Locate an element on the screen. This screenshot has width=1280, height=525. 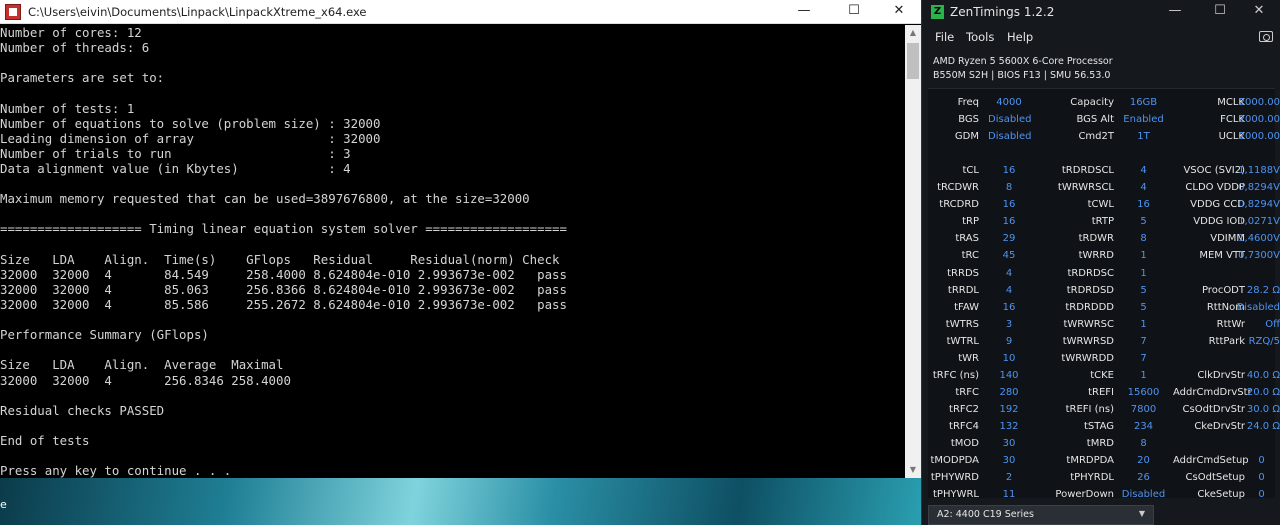
timing-value: 3 is located at coordinates (1009, 324).